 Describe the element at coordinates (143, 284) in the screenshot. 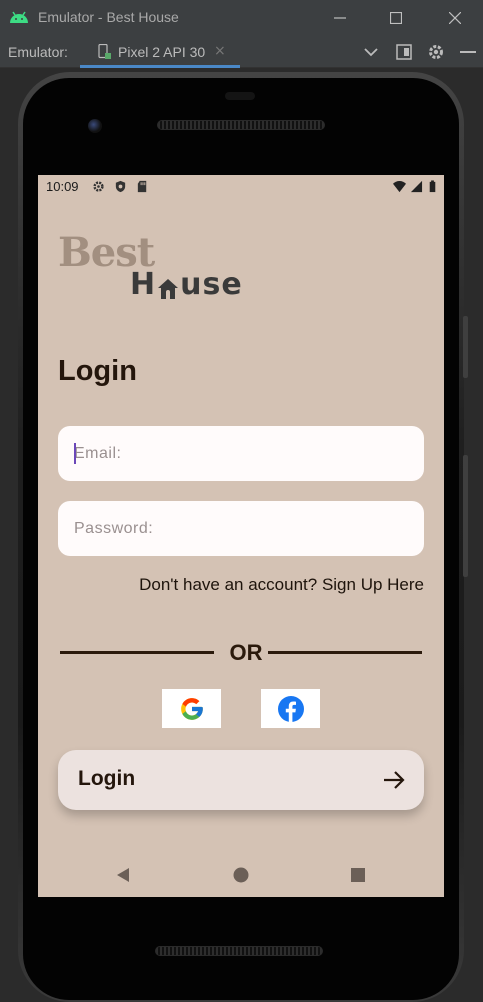

I see `logo-house-h: H` at that location.